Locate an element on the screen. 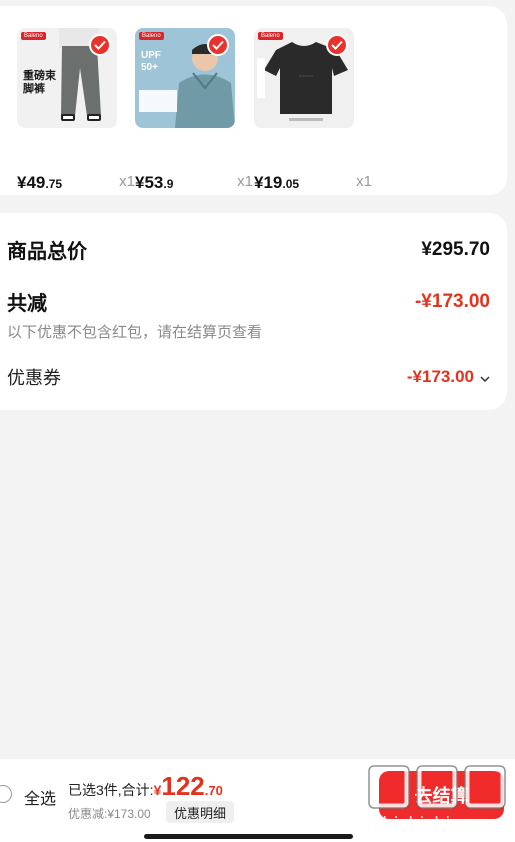 This screenshot has width=515, height=842. product-image-tshirt: ~~~~~ Baleno is located at coordinates (304, 78).